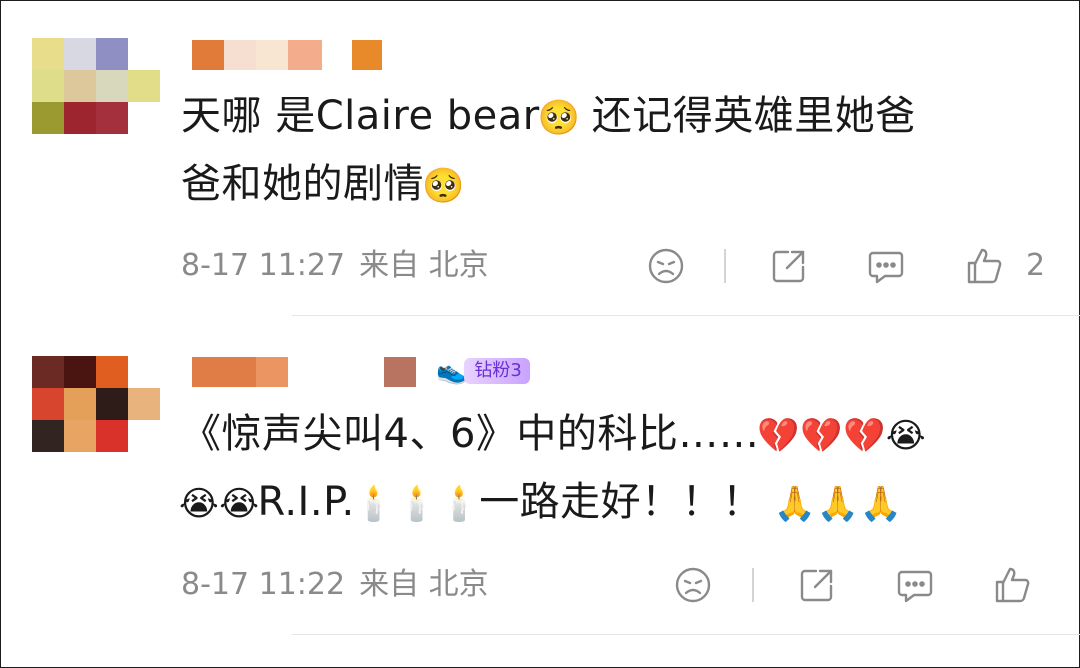  I want to click on comment-time: 8-17 11:22, so click(263, 584).